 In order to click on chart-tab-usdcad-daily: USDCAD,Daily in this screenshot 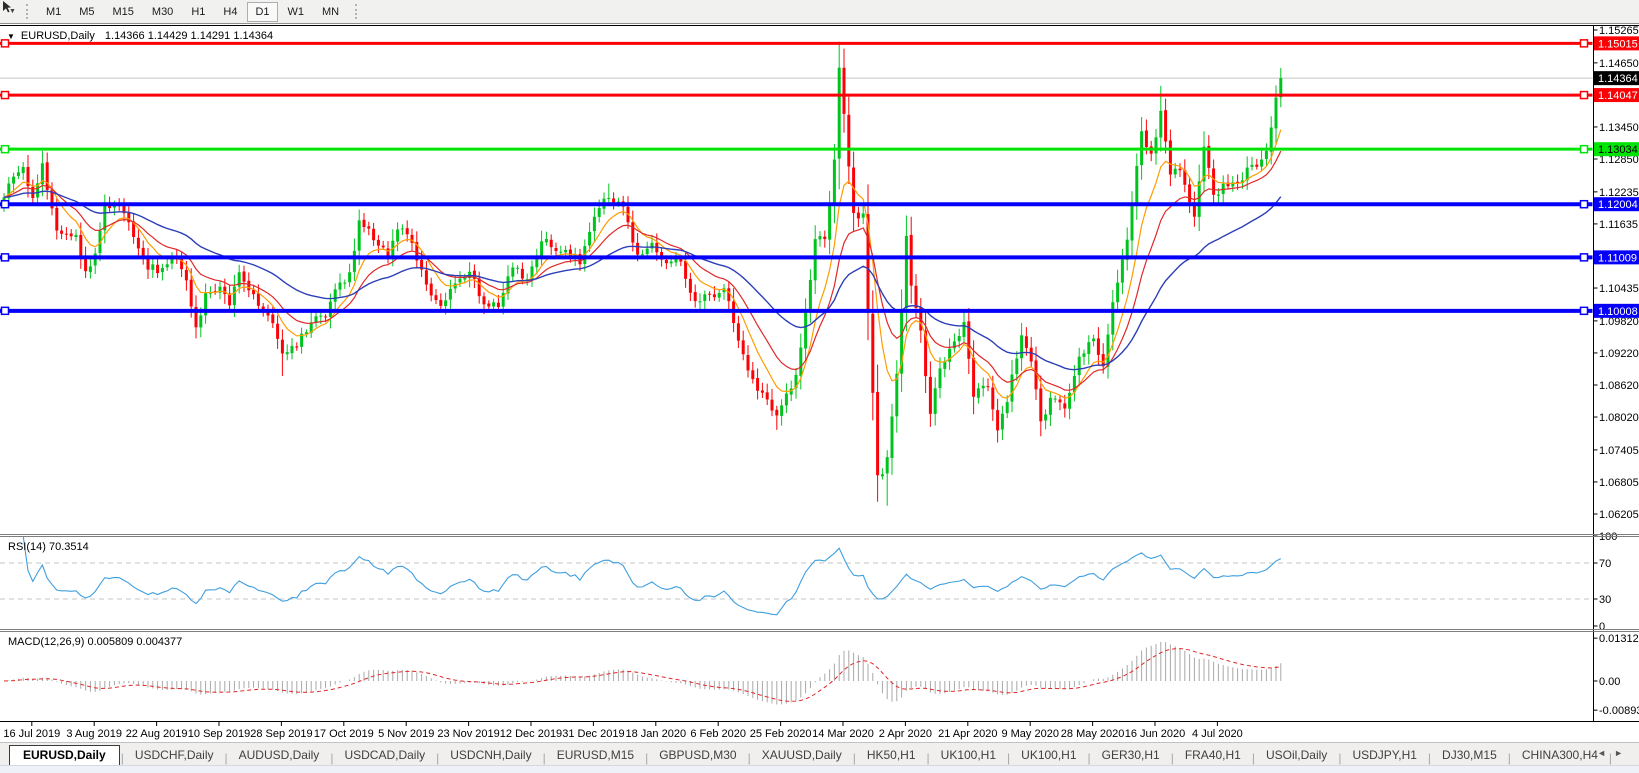, I will do `click(384, 755)`.